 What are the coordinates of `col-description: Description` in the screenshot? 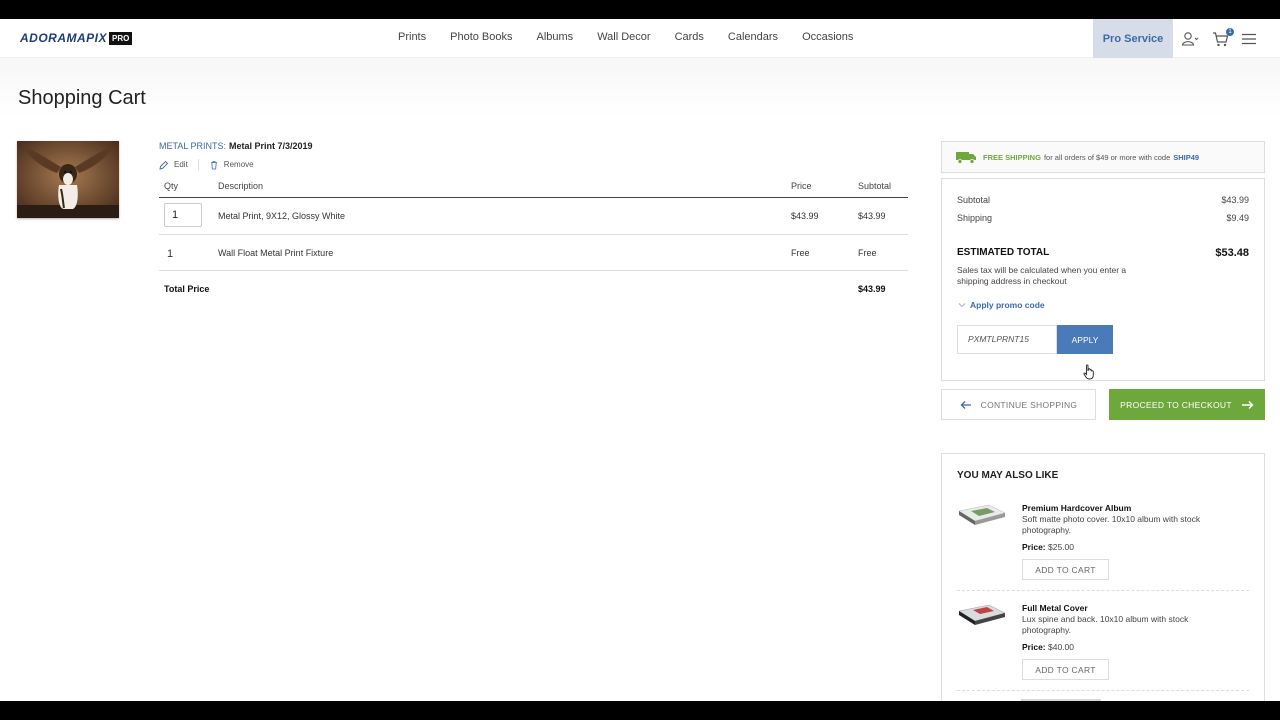 It's located at (241, 186).